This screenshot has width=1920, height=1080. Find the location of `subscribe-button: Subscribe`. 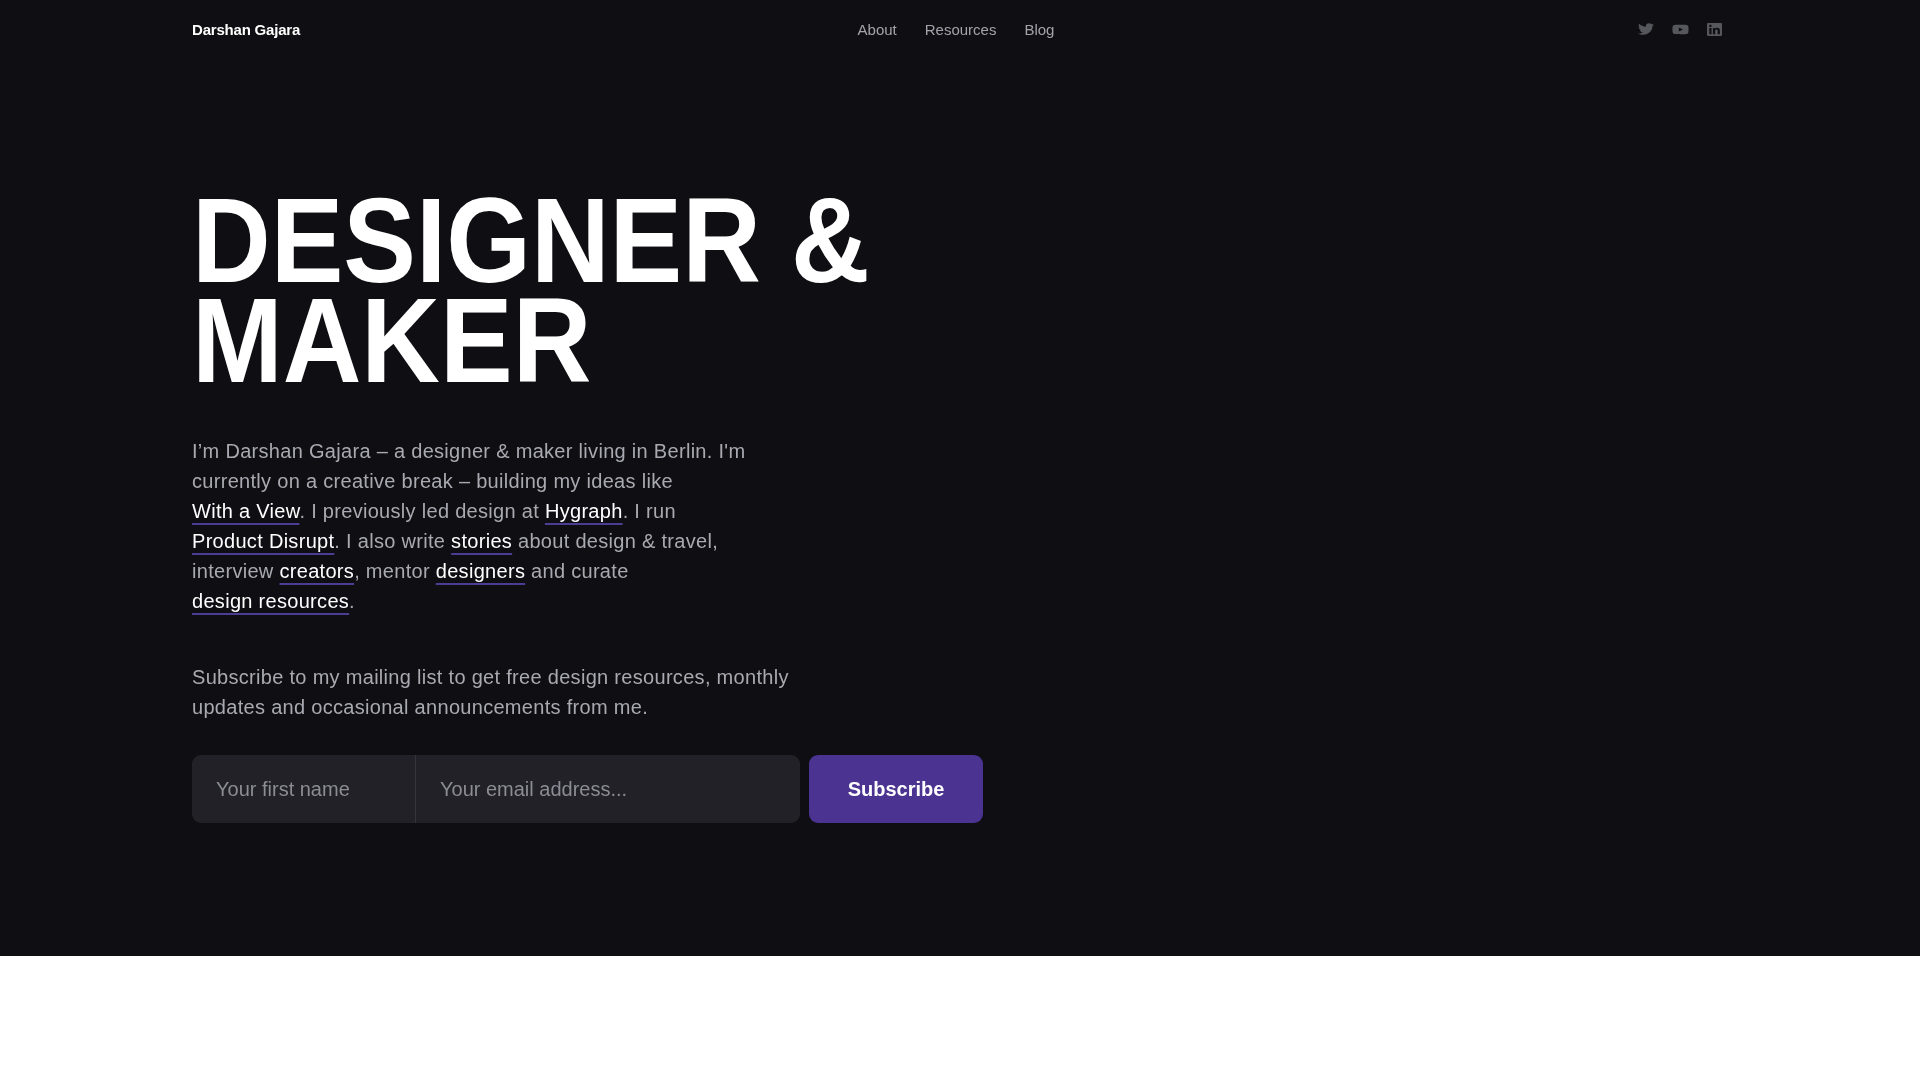

subscribe-button: Subscribe is located at coordinates (896, 789).